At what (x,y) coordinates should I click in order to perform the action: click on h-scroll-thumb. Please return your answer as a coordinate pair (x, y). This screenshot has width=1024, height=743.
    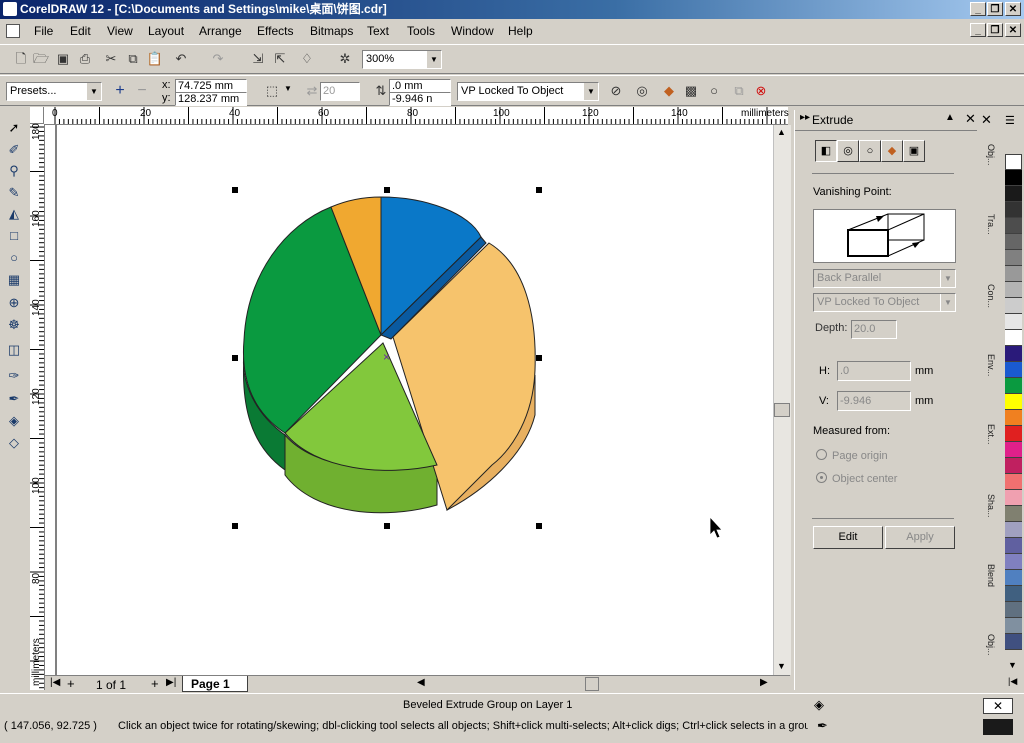
    Looking at the image, I should click on (592, 684).